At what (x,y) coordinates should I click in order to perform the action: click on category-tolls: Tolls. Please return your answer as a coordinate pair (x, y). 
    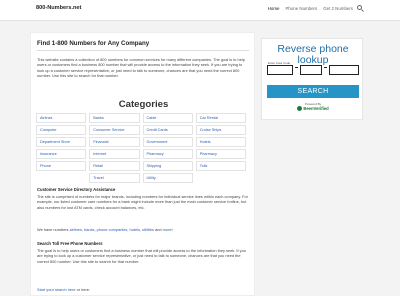
    Looking at the image, I should click on (220, 166).